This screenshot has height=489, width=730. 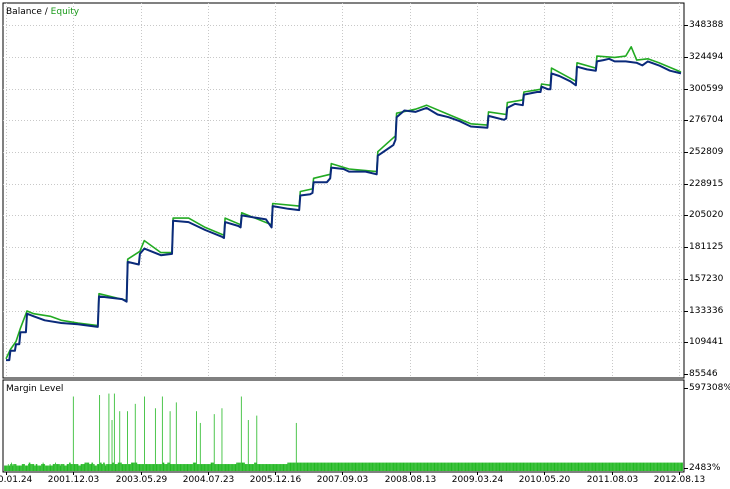 What do you see at coordinates (706, 310) in the screenshot?
I see `y-tick-label: 133336` at bounding box center [706, 310].